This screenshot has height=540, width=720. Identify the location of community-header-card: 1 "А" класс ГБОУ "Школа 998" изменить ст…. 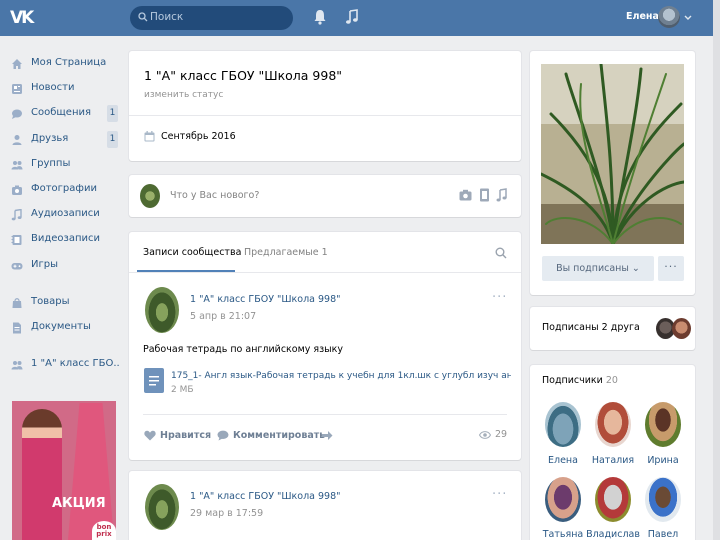
(325, 106).